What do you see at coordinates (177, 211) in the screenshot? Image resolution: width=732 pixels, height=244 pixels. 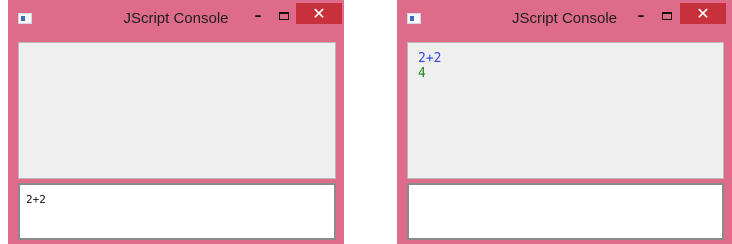 I see `console-input: 2+2` at bounding box center [177, 211].